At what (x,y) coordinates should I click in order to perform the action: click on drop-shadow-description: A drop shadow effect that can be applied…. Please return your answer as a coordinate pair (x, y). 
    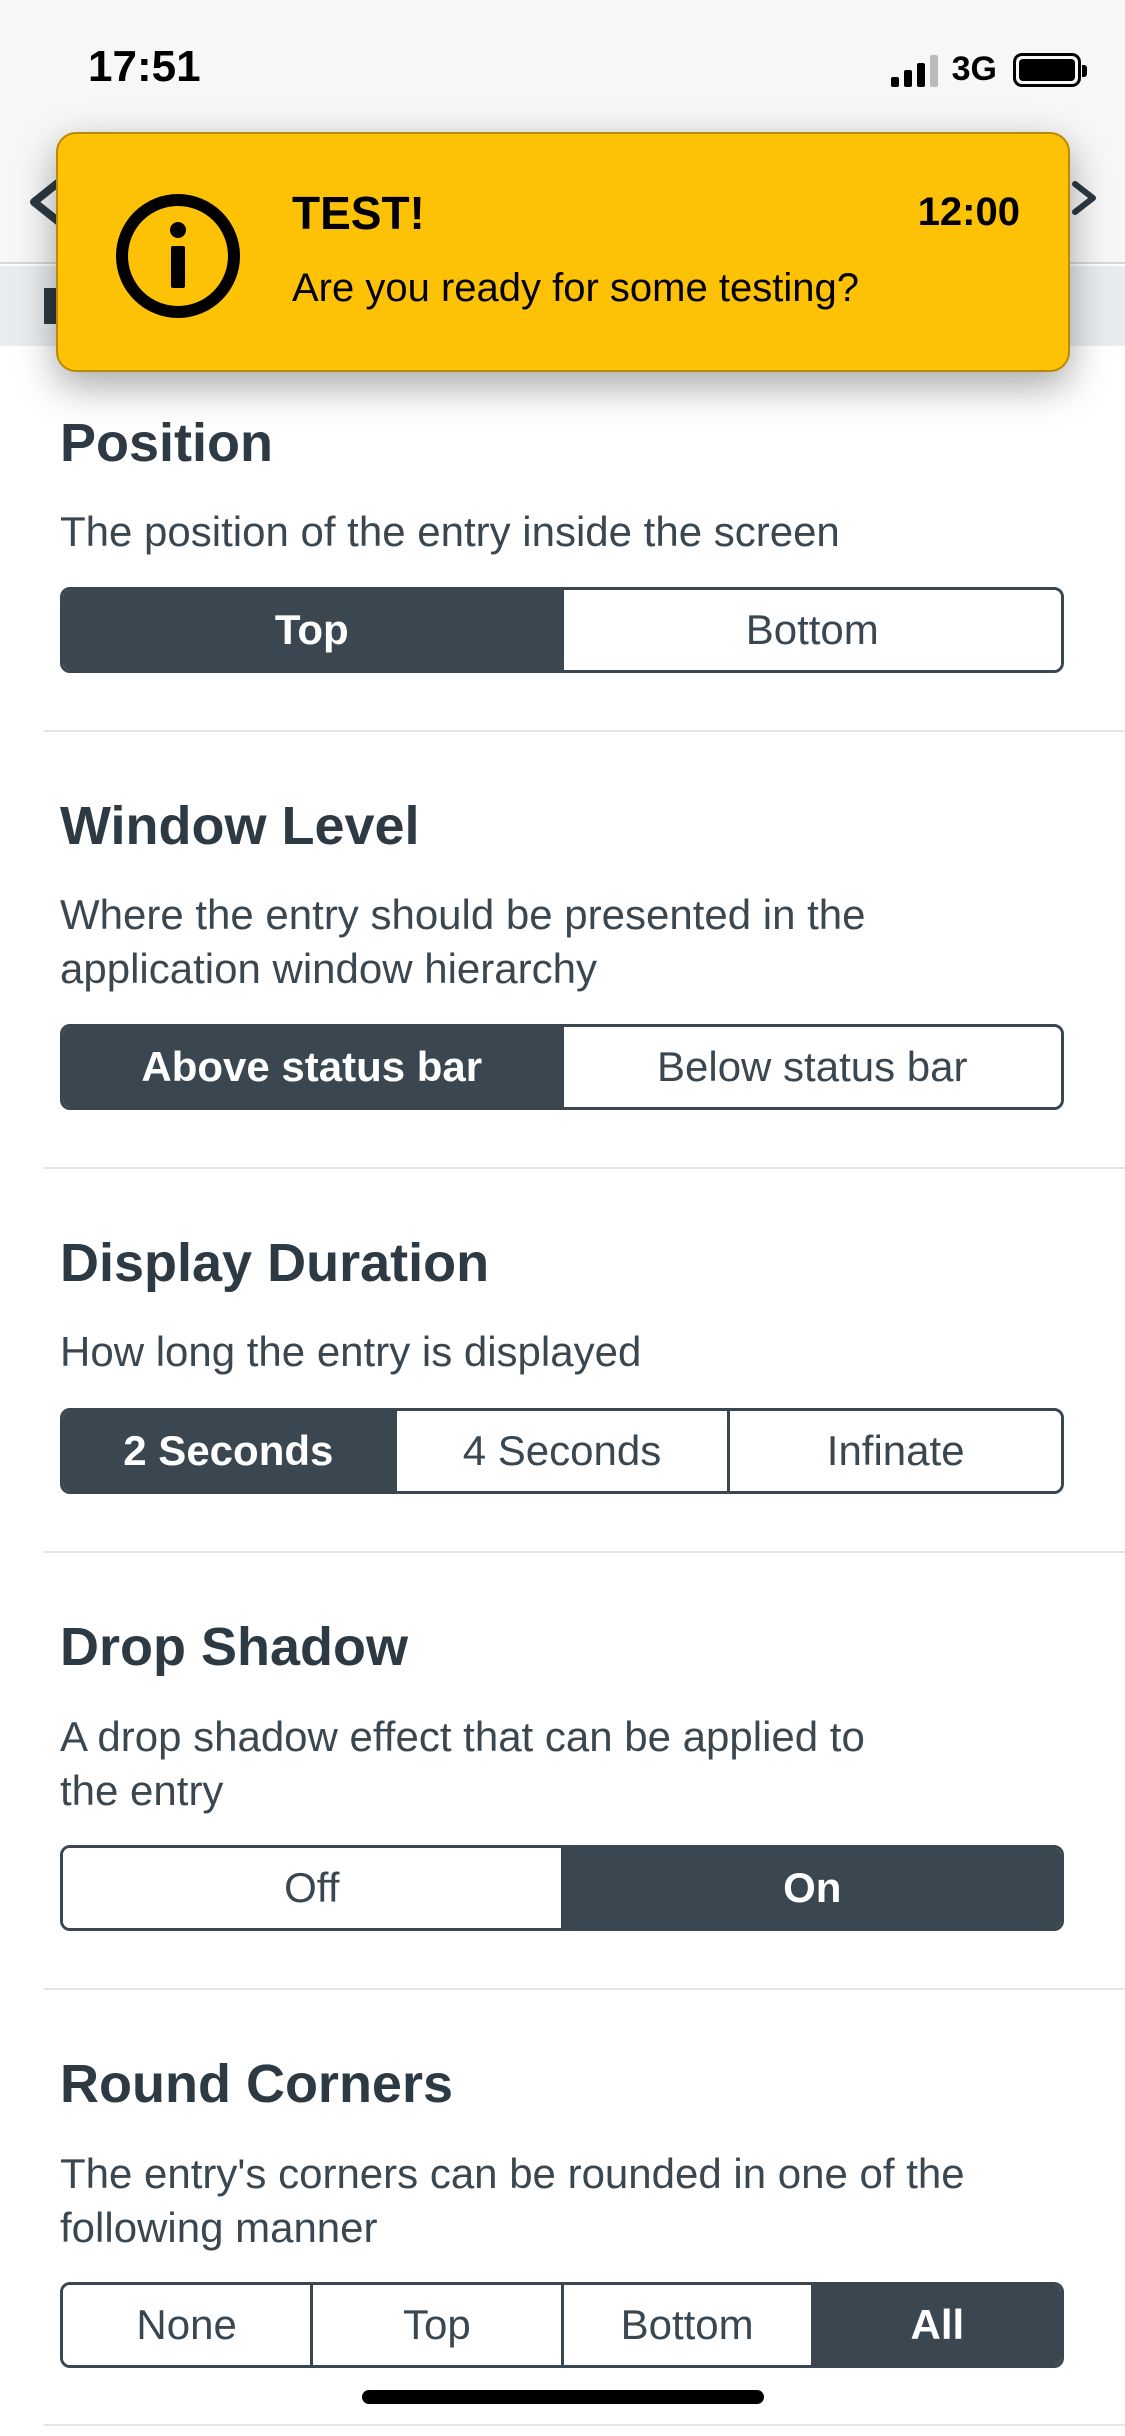
    Looking at the image, I should click on (550, 1764).